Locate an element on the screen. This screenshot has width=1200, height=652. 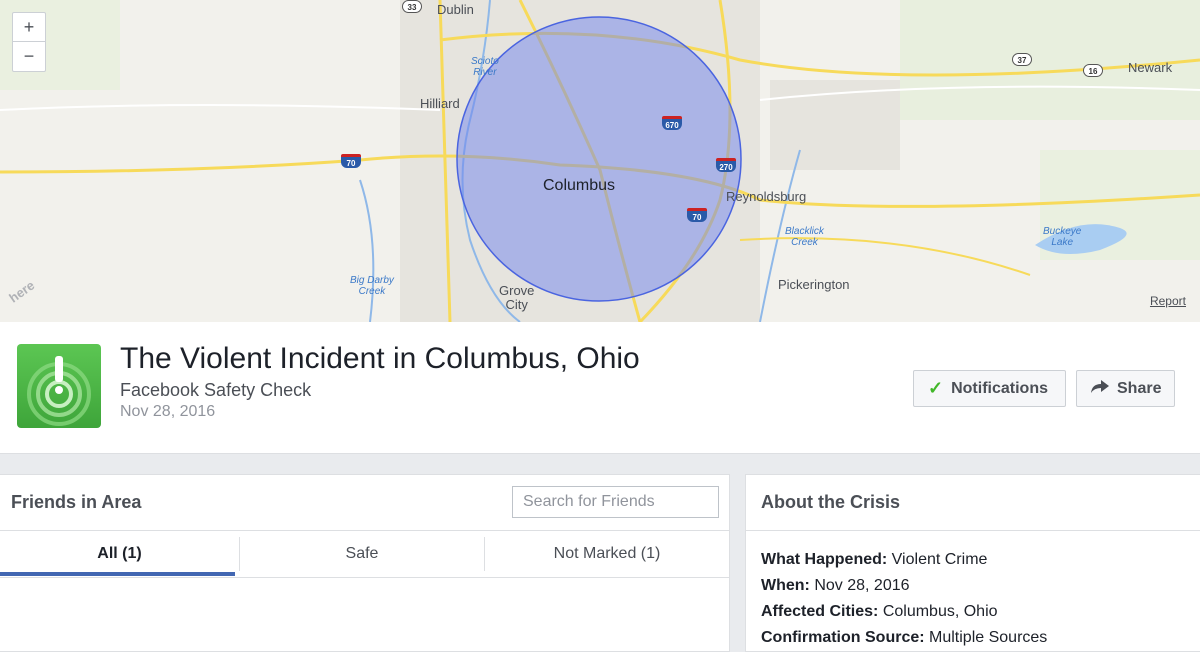
route-16-shield: 16 is located at coordinates (1093, 70).